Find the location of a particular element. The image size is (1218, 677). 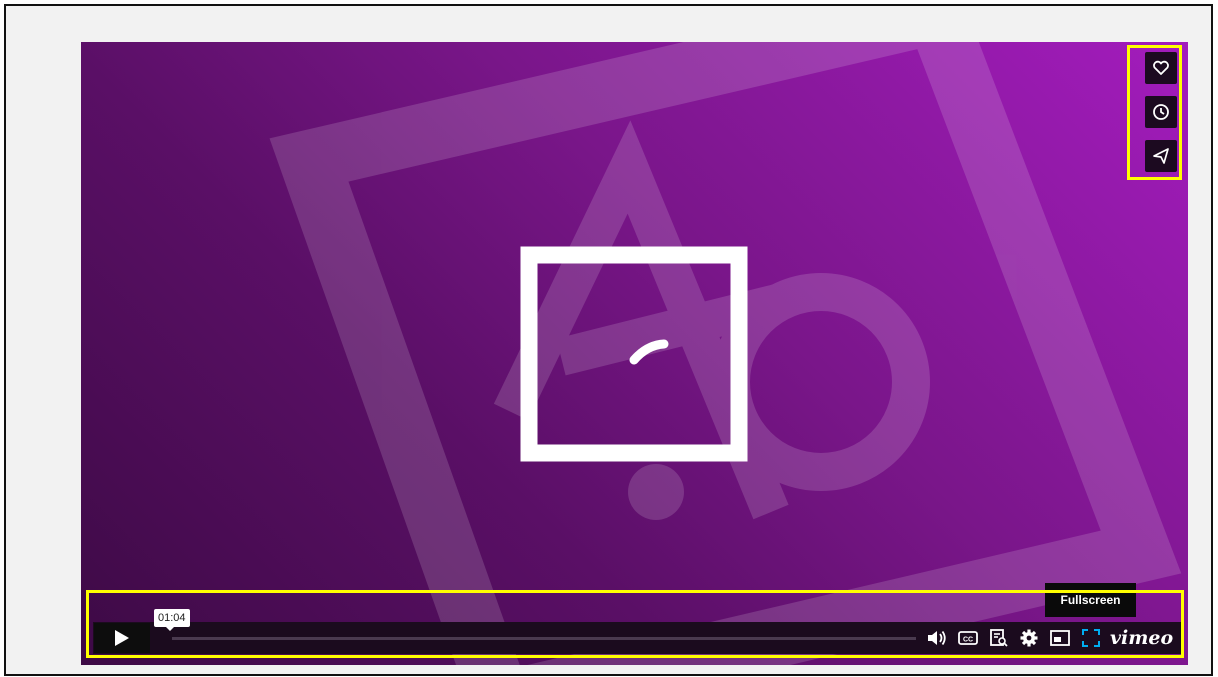

side-buttons-highlight is located at coordinates (1154, 112).